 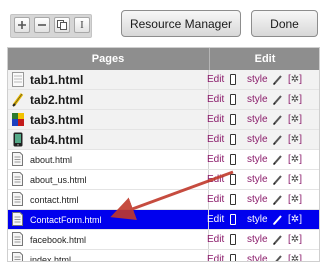 I want to click on tab-blank-icon, so click(x=18, y=79).